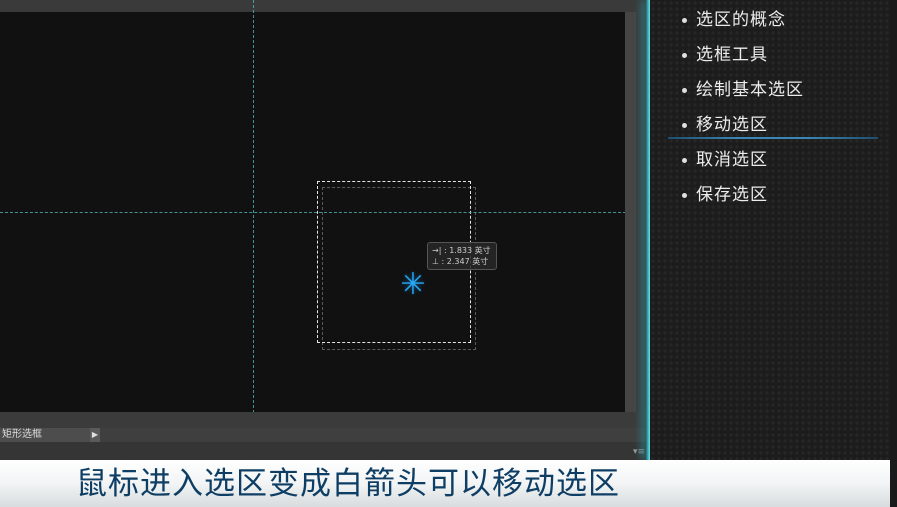 This screenshot has height=507, width=897. What do you see at coordinates (318, 212) in the screenshot?
I see `horizontal-guide` at bounding box center [318, 212].